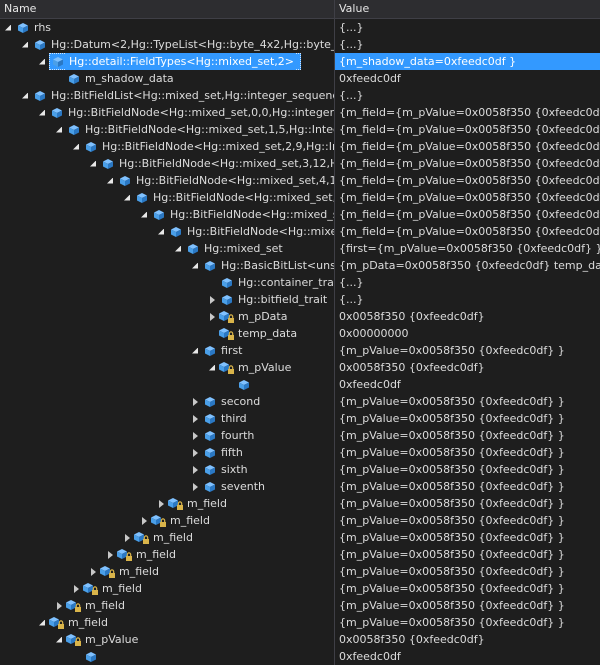 The width and height of the screenshot is (600, 665). I want to click on tree-row: m_shadow_data 0xfeedc0df, so click(300, 78).